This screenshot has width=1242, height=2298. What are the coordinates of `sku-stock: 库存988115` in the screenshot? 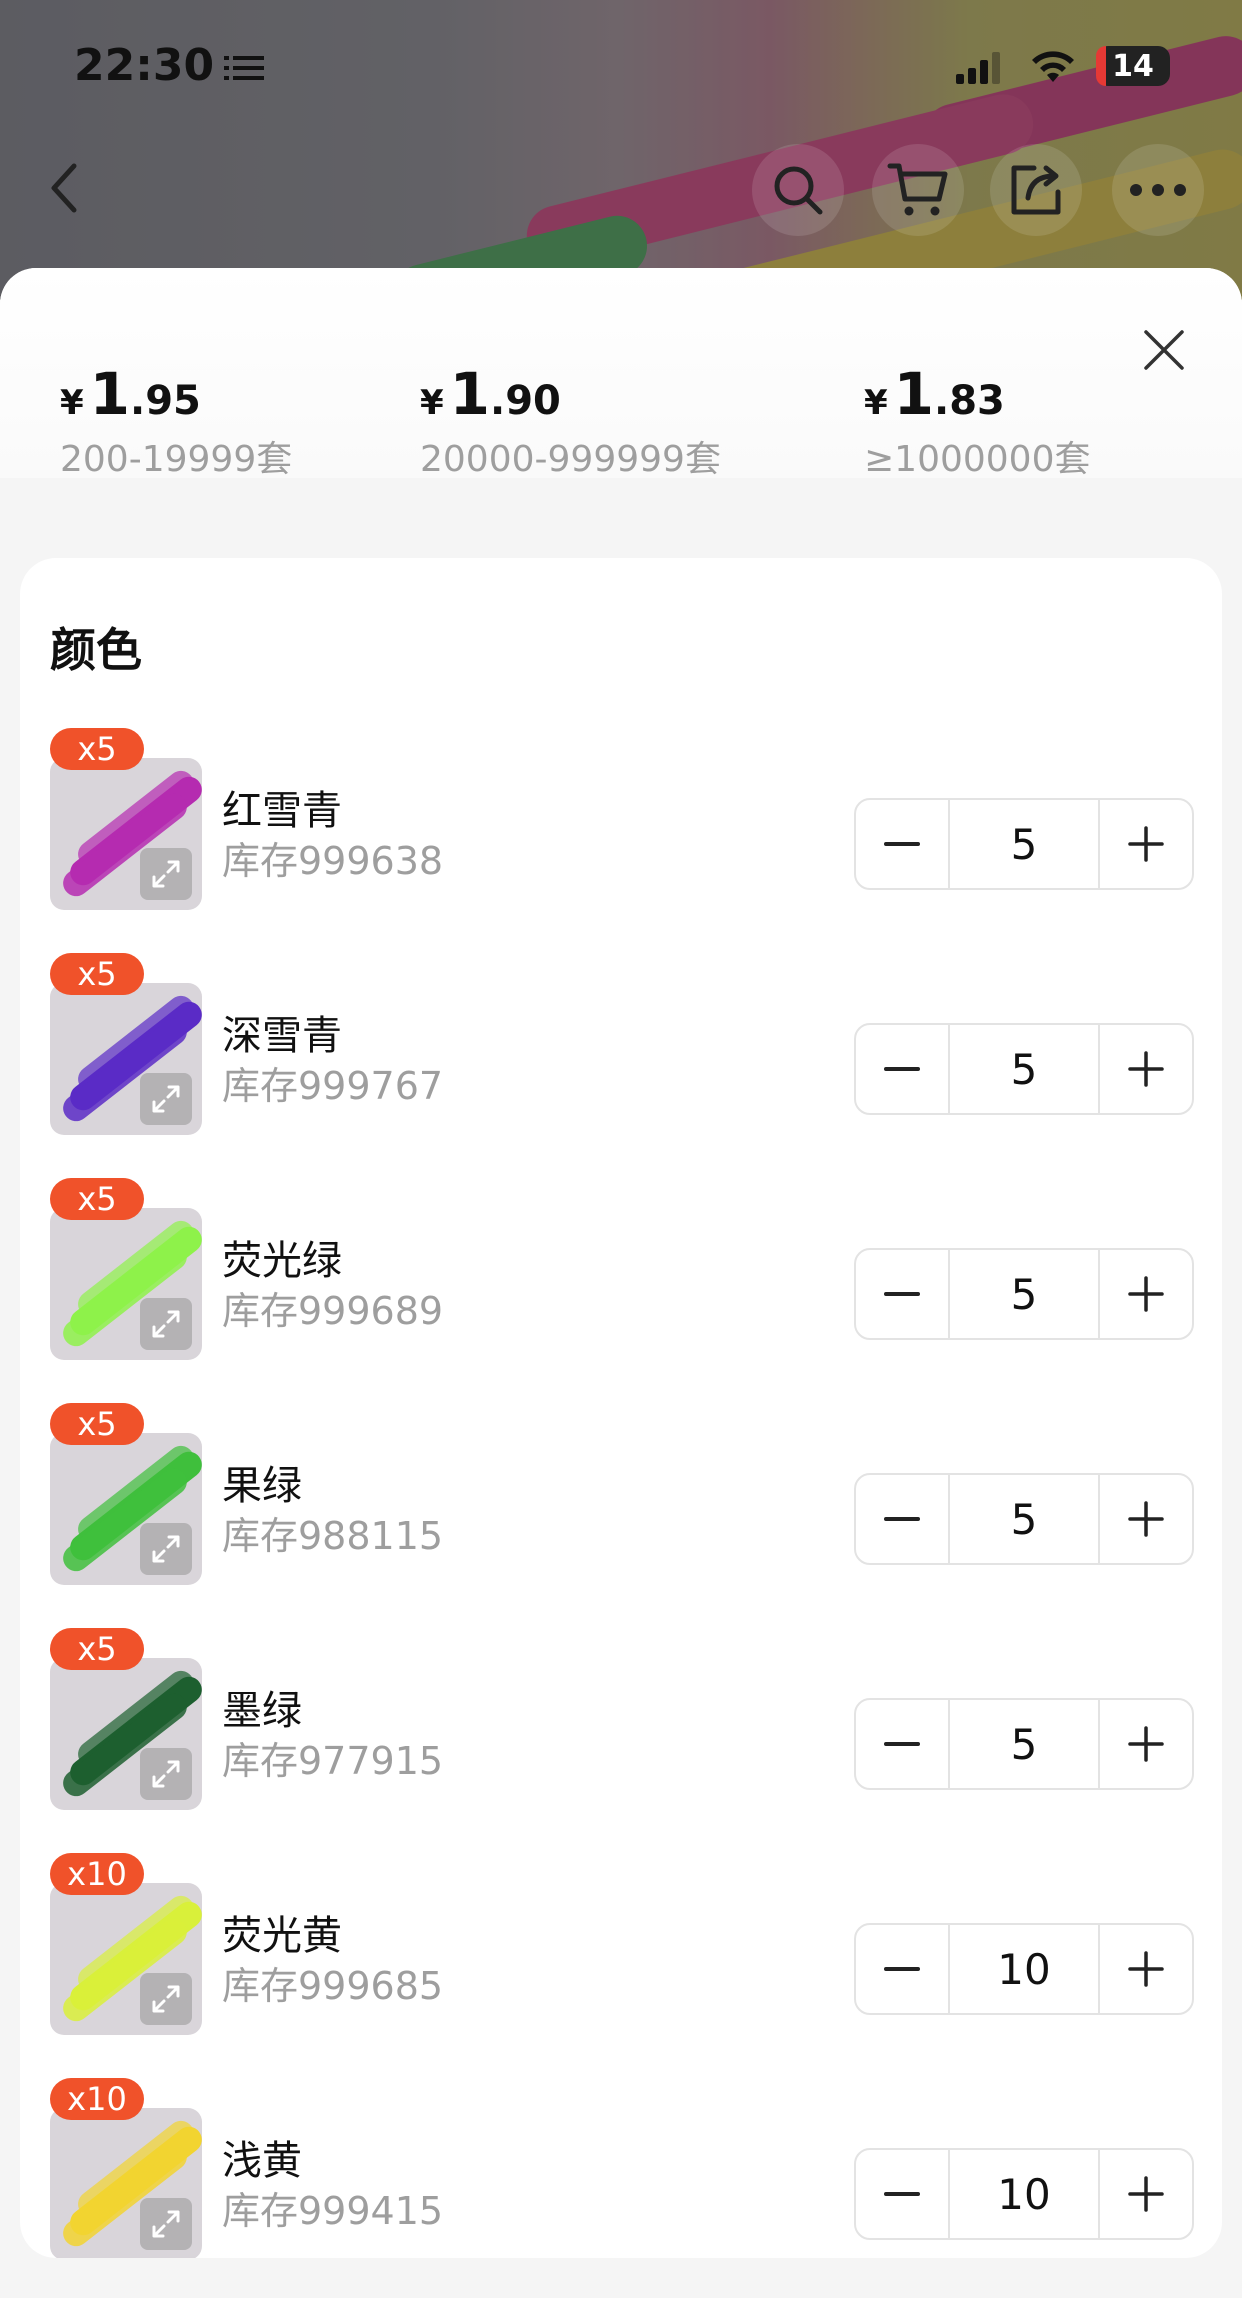 It's located at (333, 1536).